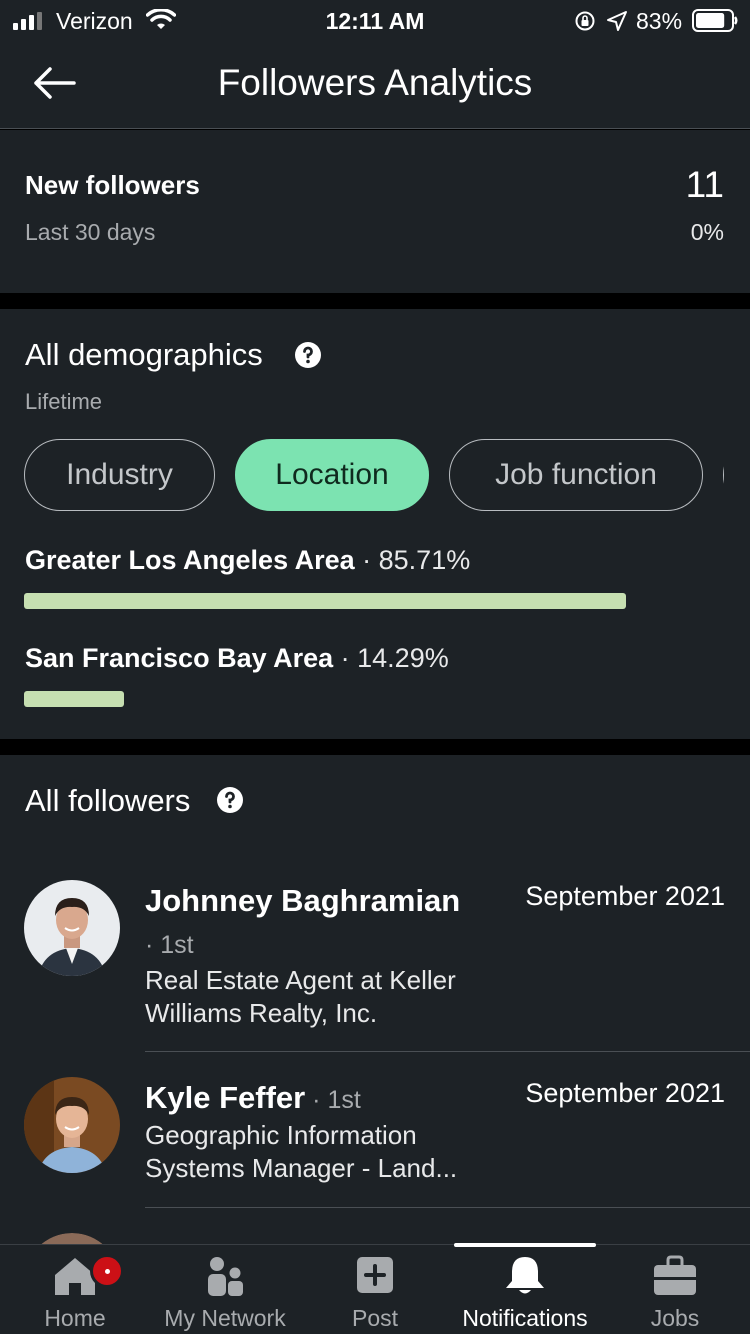 This screenshot has height=1334, width=750. Describe the element at coordinates (108, 800) in the screenshot. I see `followers-title: All followers` at that location.